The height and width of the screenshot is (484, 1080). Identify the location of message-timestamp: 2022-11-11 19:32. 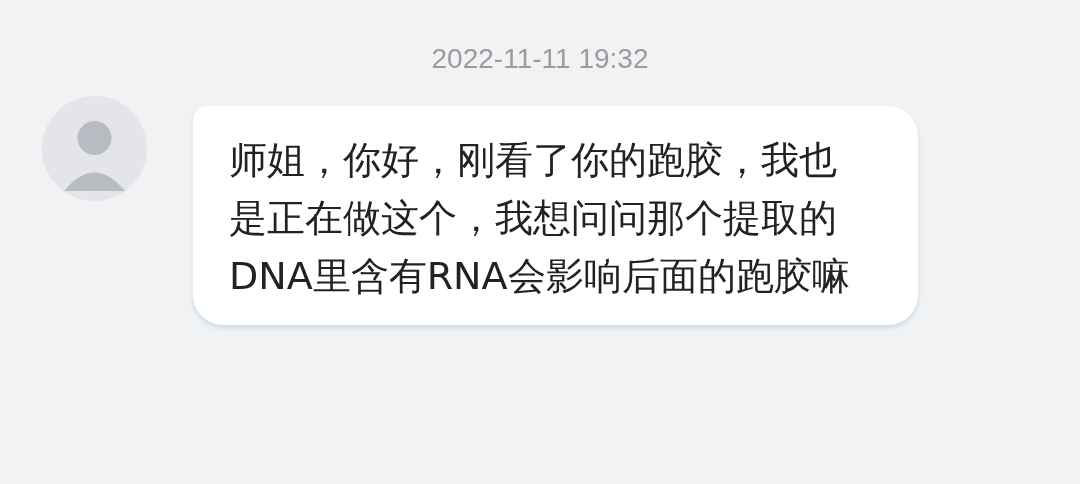
(540, 59).